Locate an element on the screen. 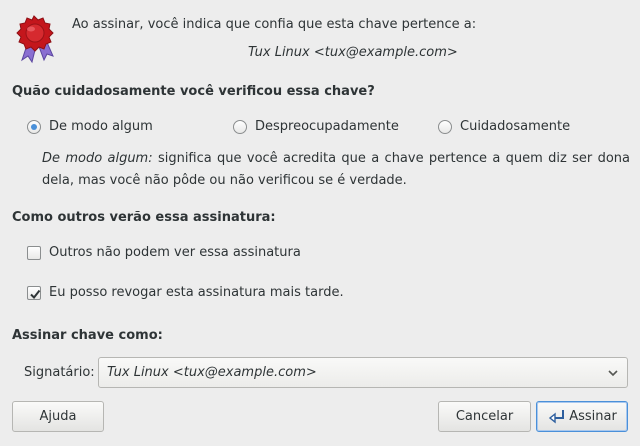 This screenshot has height=446, width=640. cancel-button: Cancelar is located at coordinates (484, 416).